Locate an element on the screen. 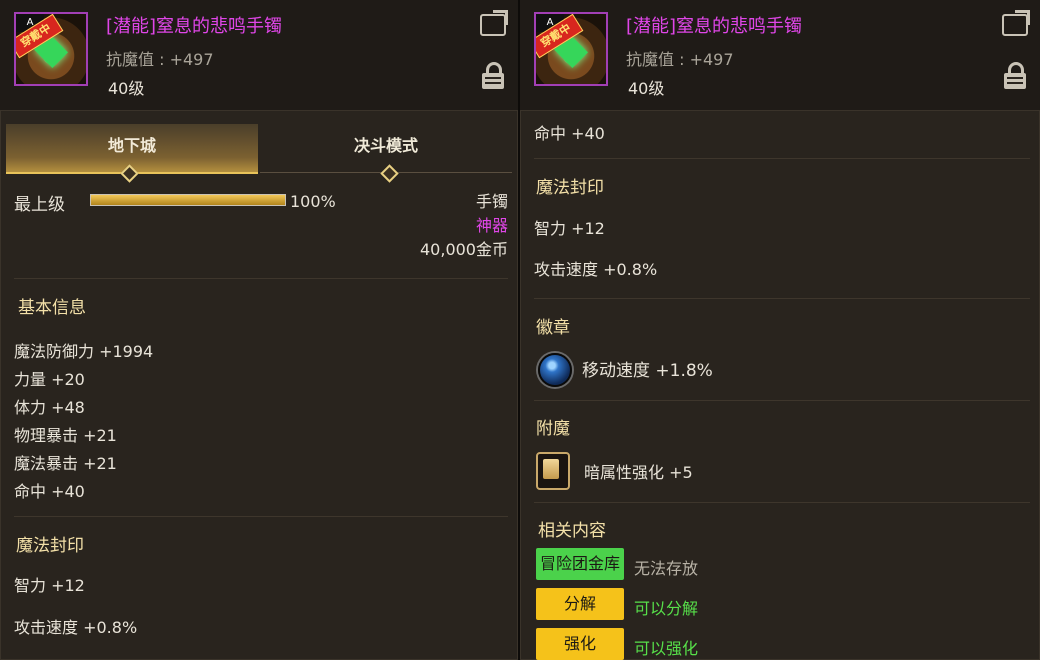  item-rarity: 神器 is located at coordinates (491, 225).